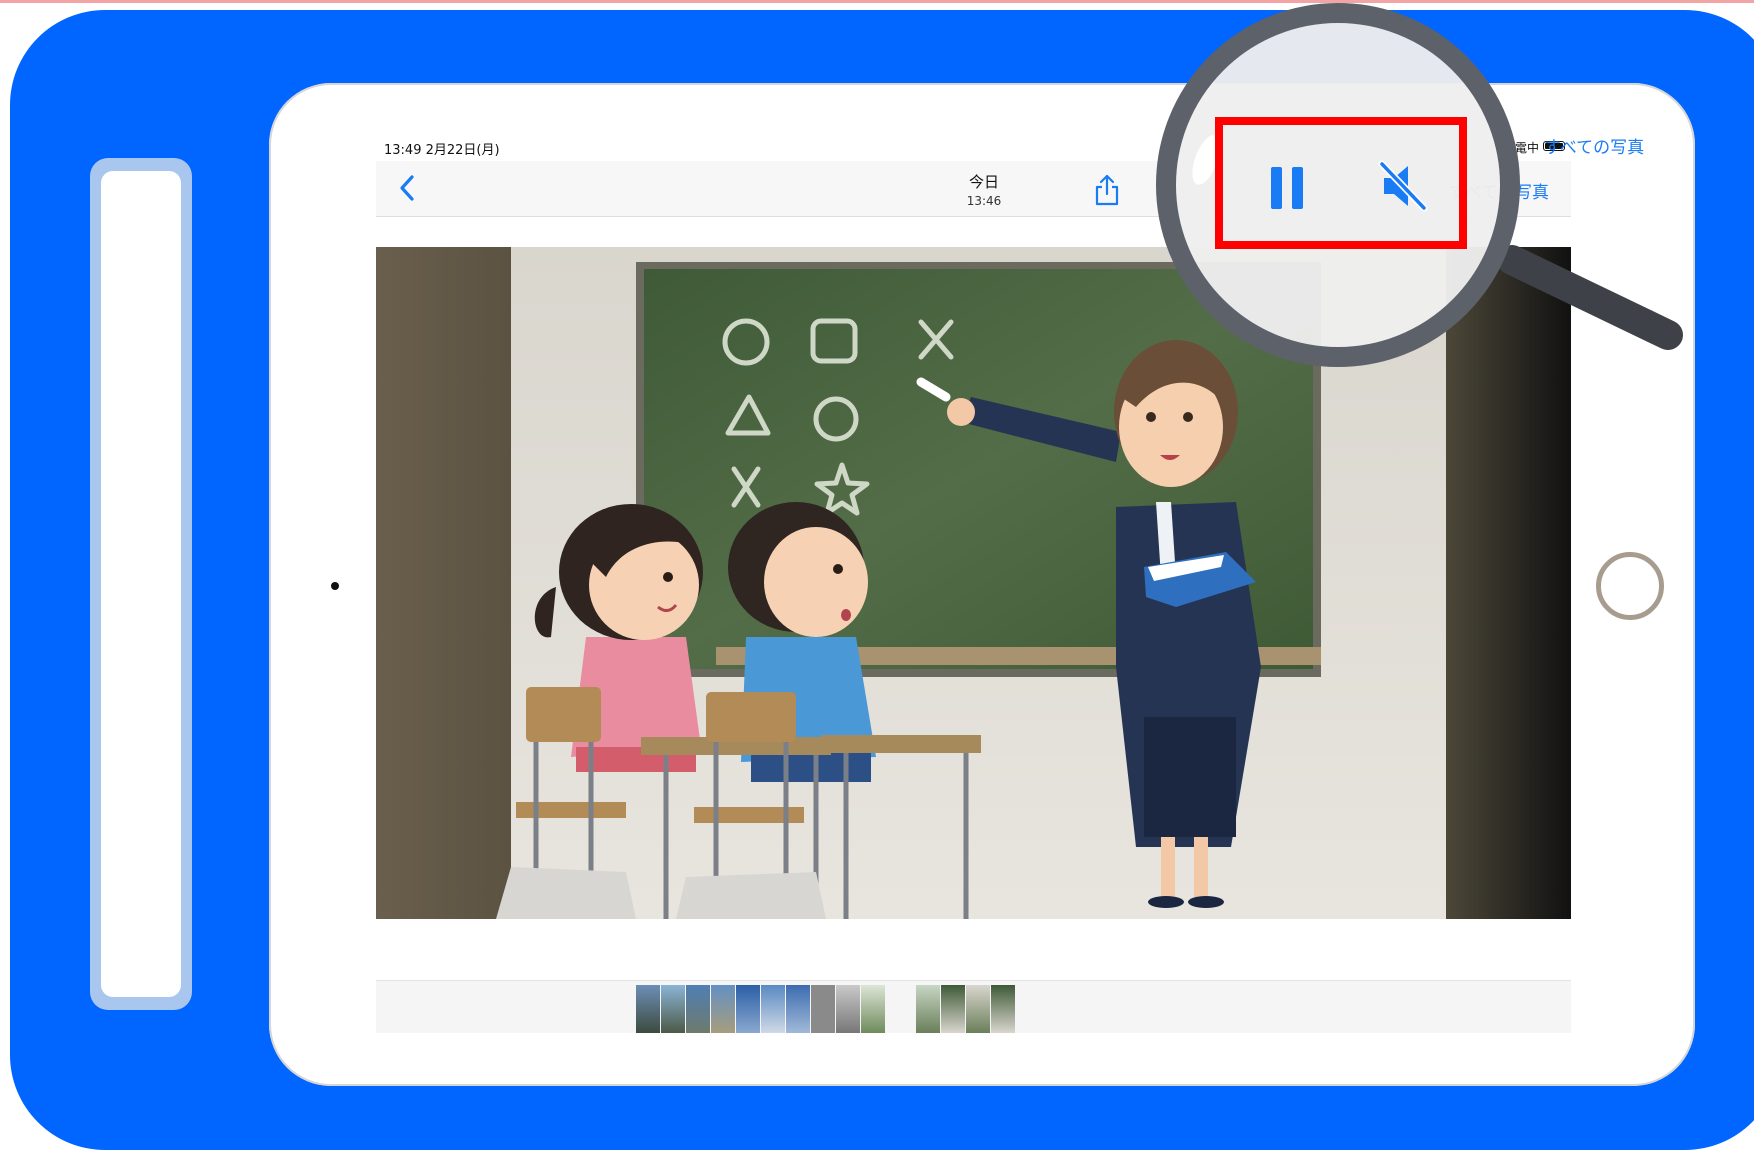  I want to click on side-pocket-inner, so click(141, 584).